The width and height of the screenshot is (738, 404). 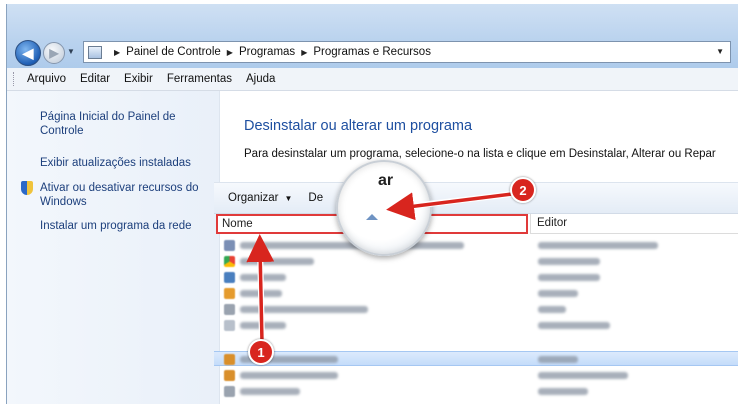 I want to click on install-from-network-link: Instalar um programa da rede, so click(x=127, y=226).